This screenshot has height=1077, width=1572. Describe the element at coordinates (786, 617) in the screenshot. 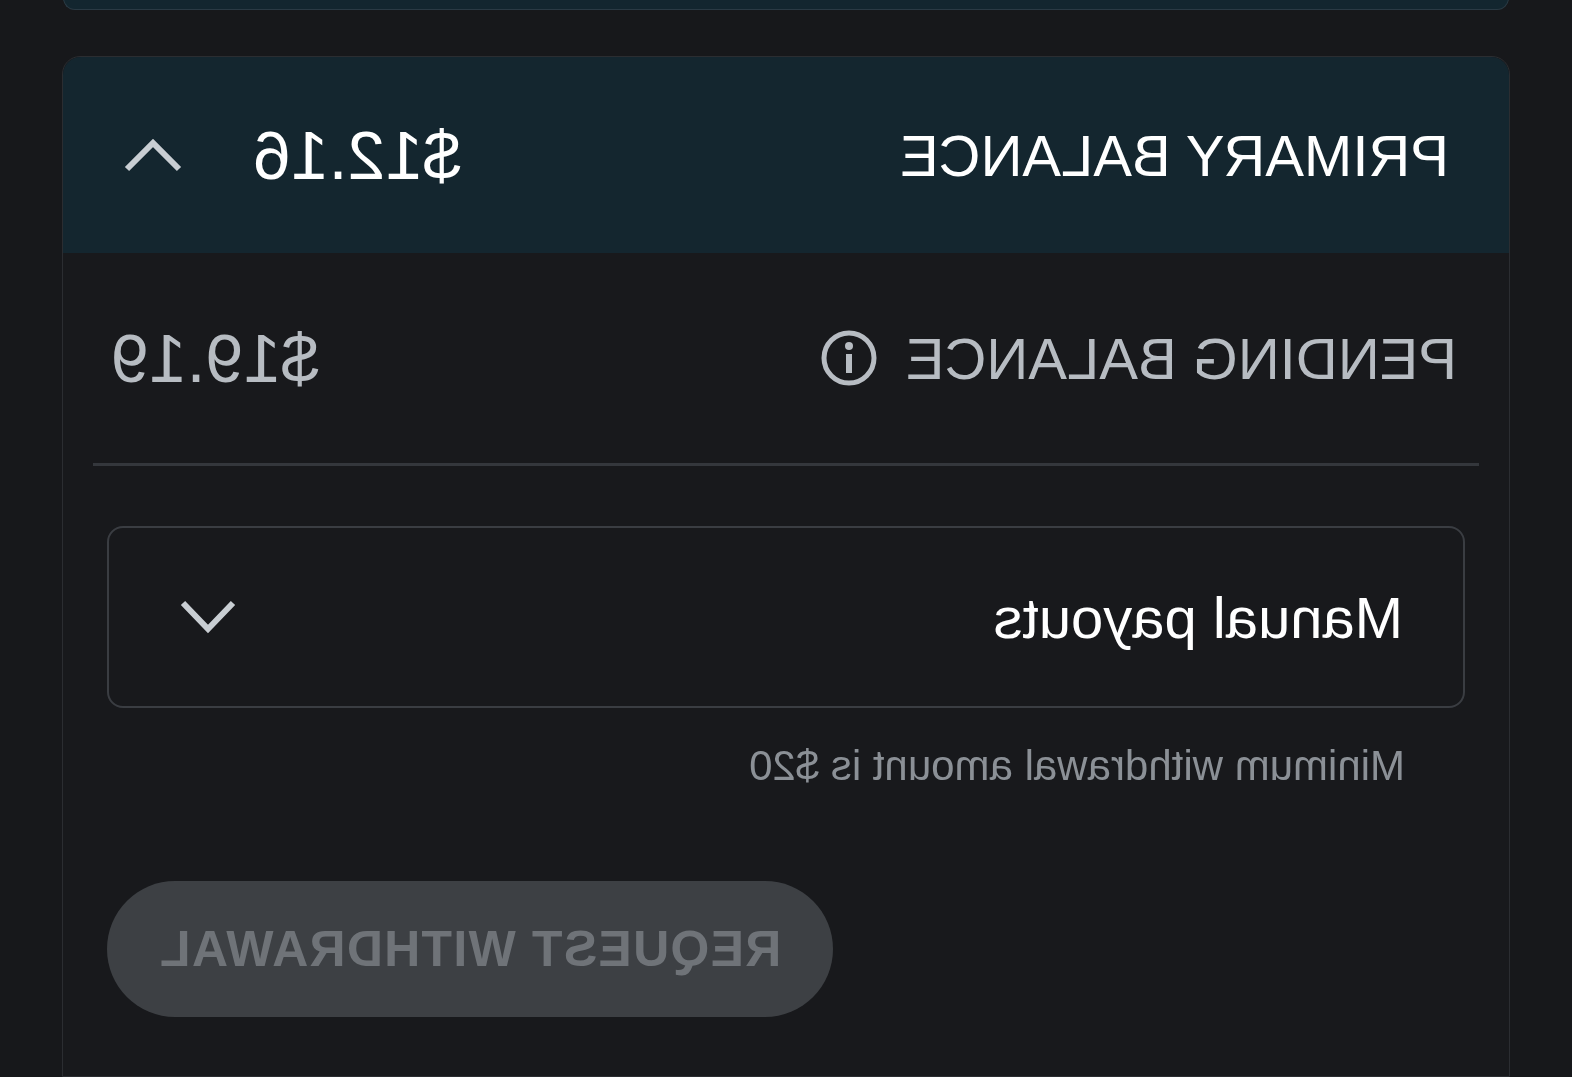

I see `payout-select: Manual payouts` at that location.